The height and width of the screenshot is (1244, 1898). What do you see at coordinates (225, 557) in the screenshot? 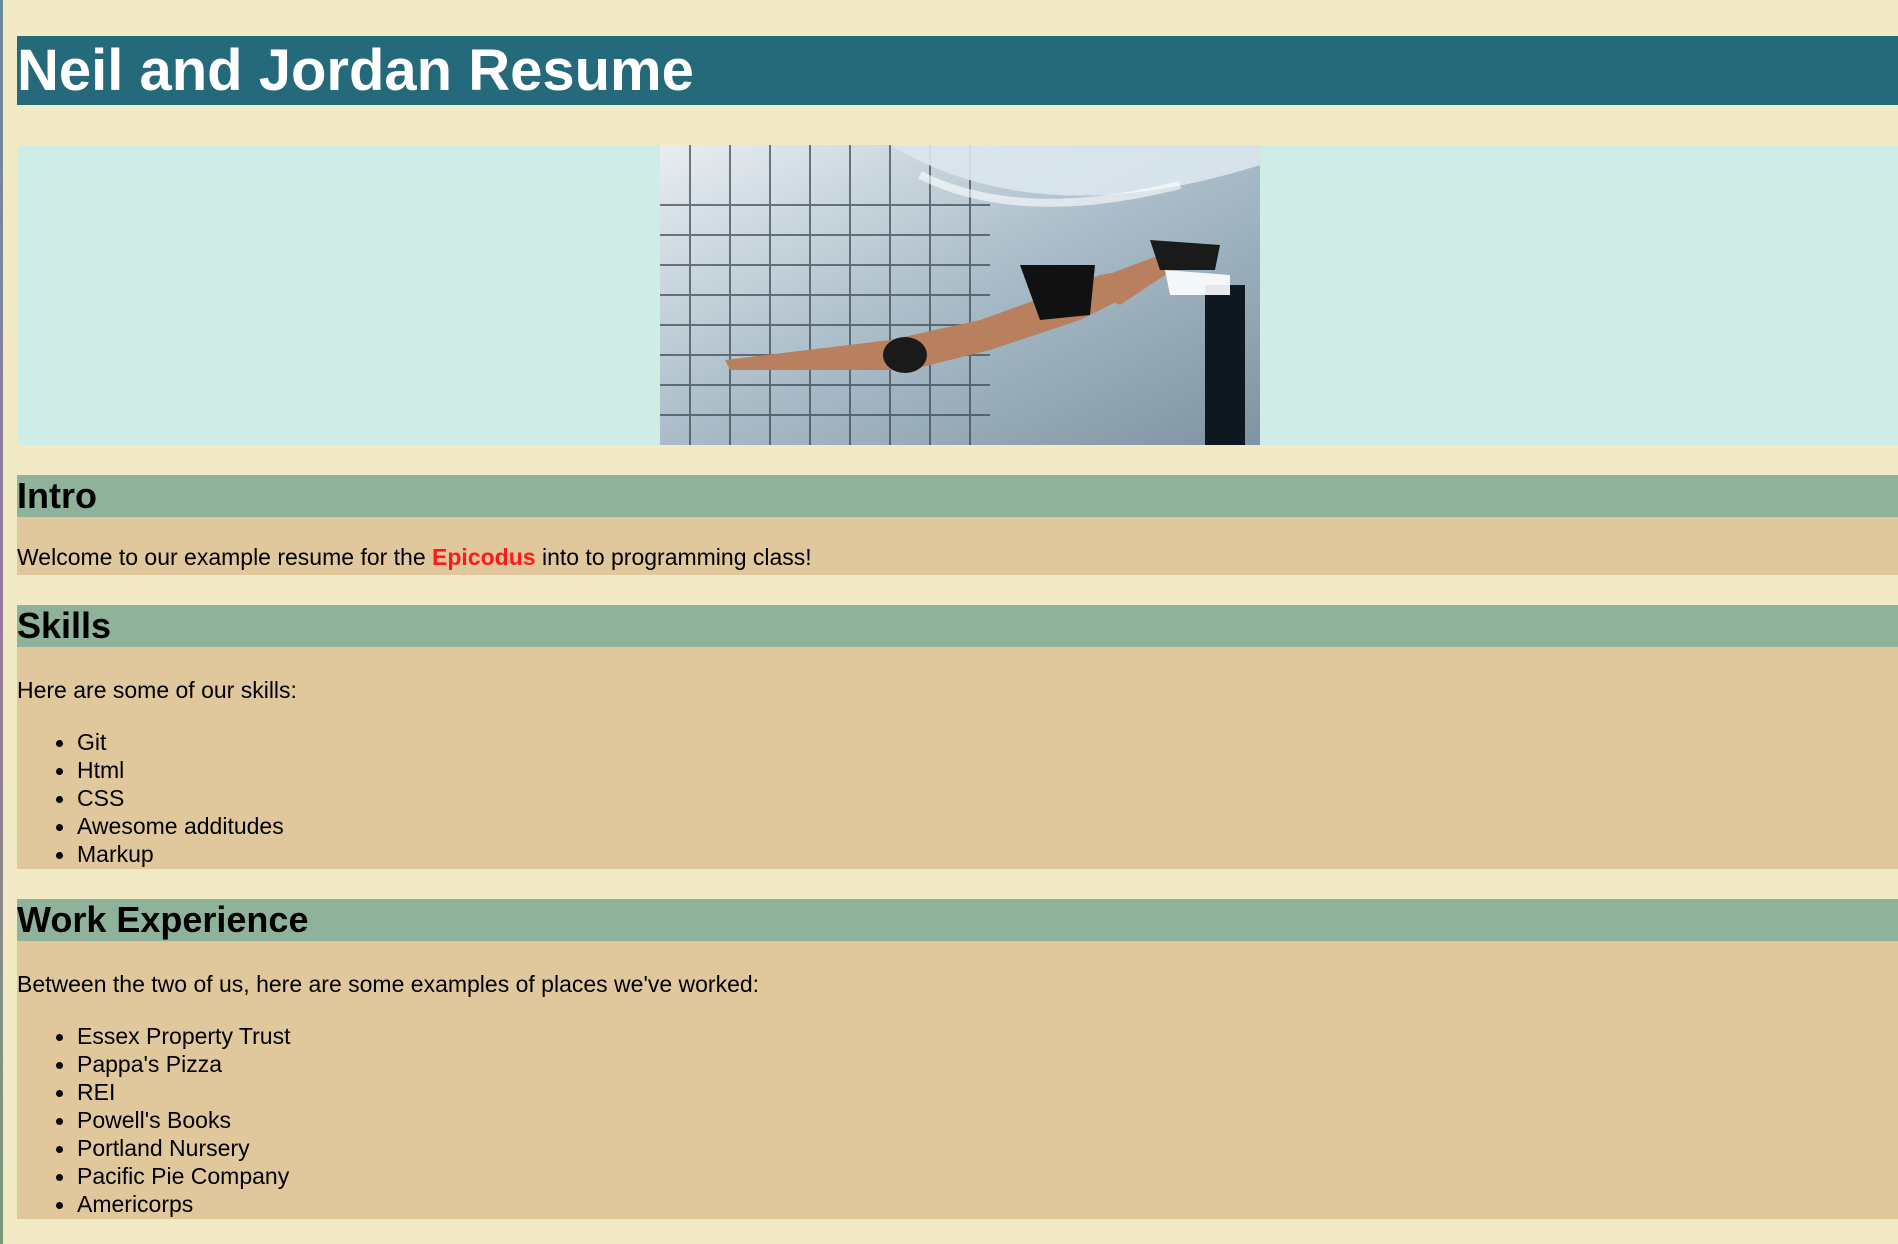
I see `intro-text-before: Welcome to our example resume for the` at bounding box center [225, 557].